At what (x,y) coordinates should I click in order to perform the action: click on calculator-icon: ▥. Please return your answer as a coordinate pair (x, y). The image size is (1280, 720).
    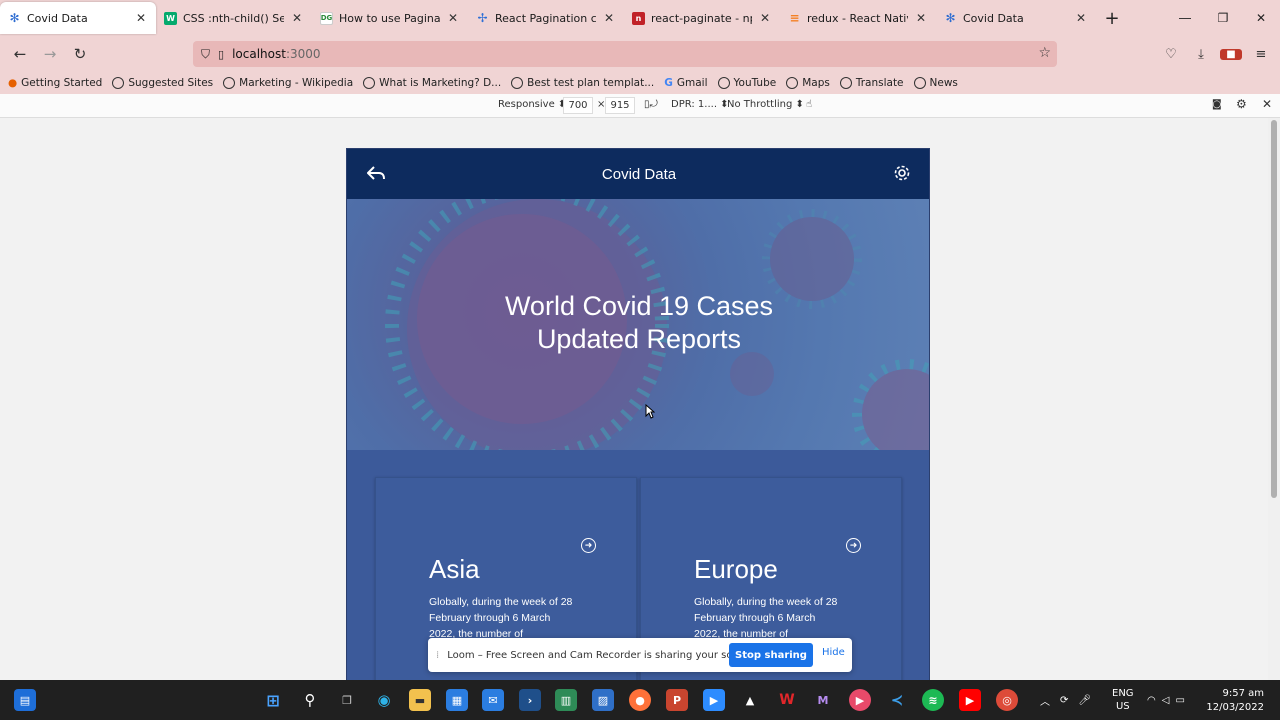
    Looking at the image, I should click on (566, 700).